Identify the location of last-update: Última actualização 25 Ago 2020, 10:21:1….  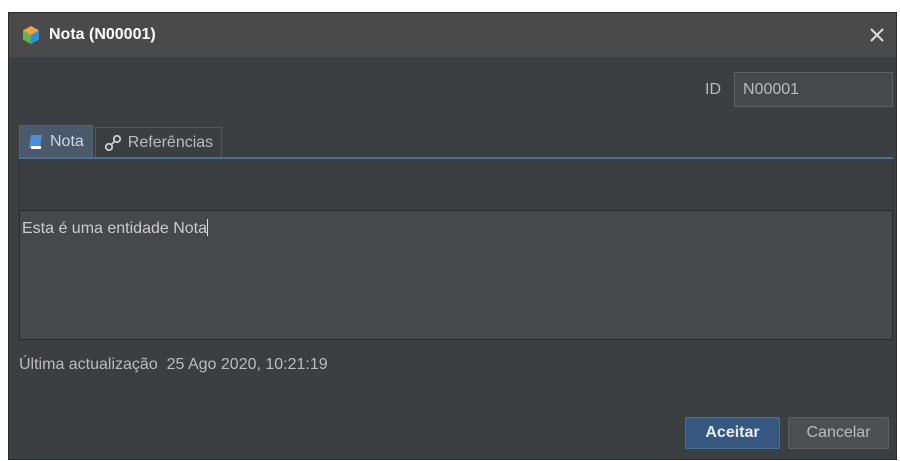
(173, 365).